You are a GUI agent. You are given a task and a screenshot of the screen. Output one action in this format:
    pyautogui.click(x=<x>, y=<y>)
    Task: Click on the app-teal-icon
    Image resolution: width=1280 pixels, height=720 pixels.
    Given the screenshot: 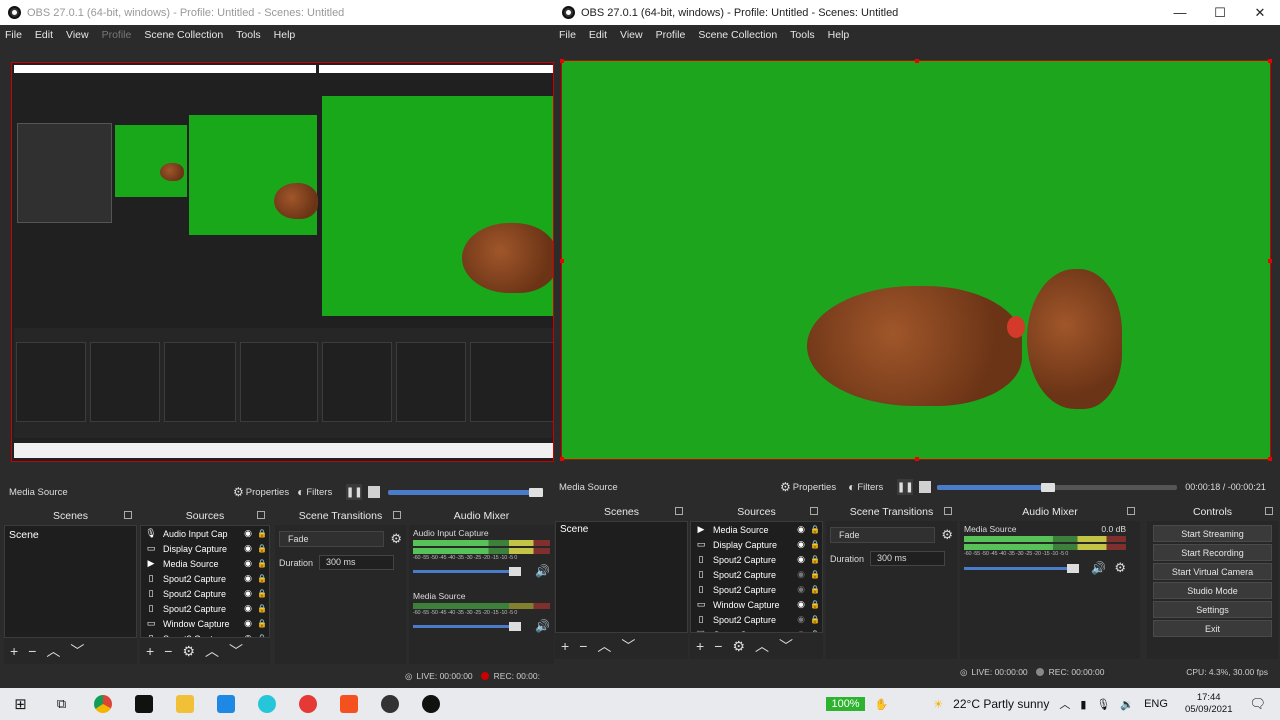 What is the action you would take?
    pyautogui.click(x=266, y=704)
    